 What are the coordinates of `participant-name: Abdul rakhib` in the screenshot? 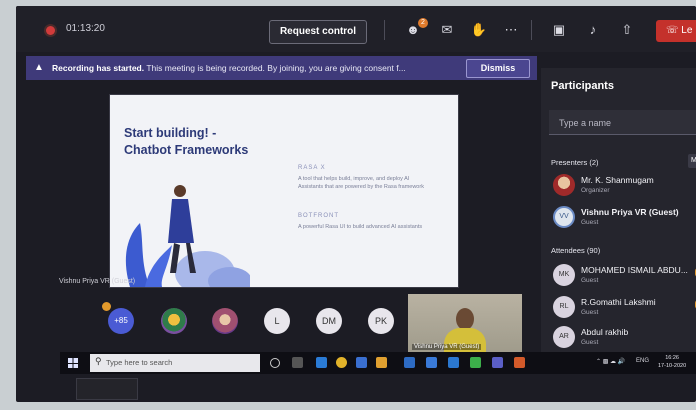 It's located at (605, 332).